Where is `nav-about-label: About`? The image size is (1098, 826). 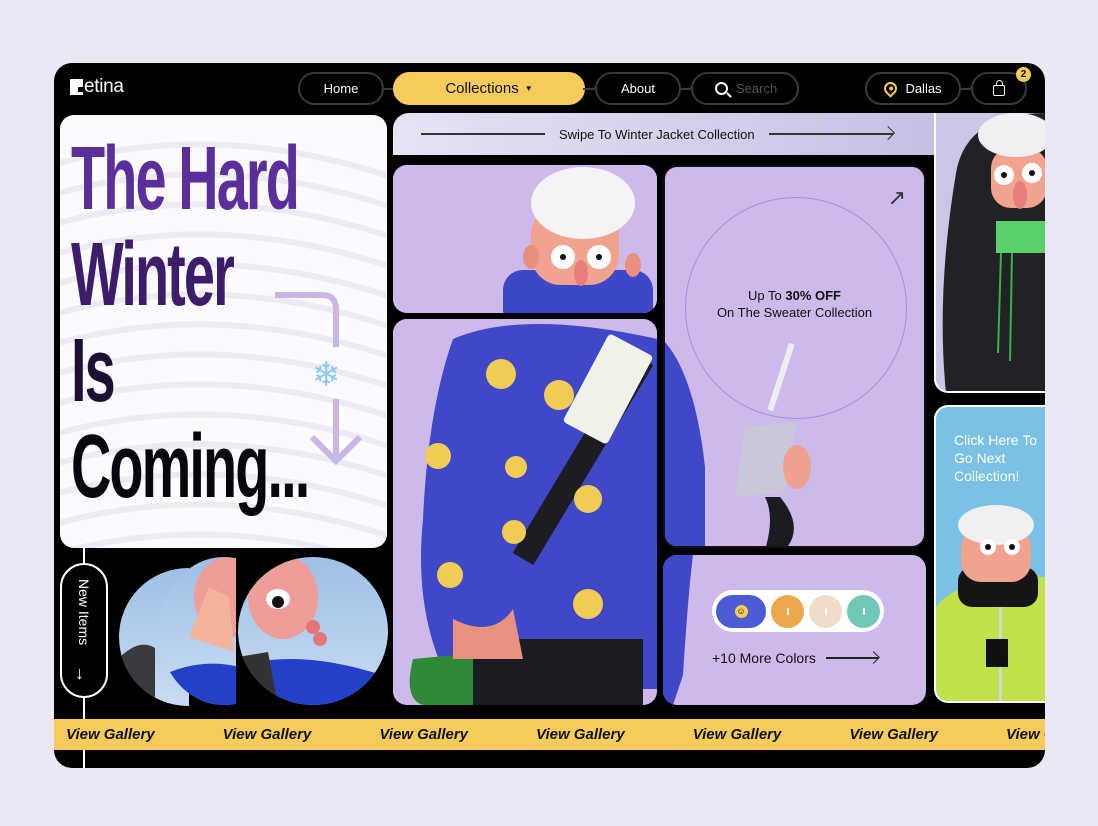 nav-about-label: About is located at coordinates (638, 88).